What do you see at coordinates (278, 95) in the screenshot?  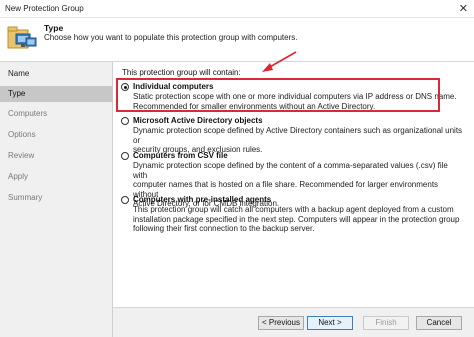 I see `annotation-highlight-box` at bounding box center [278, 95].